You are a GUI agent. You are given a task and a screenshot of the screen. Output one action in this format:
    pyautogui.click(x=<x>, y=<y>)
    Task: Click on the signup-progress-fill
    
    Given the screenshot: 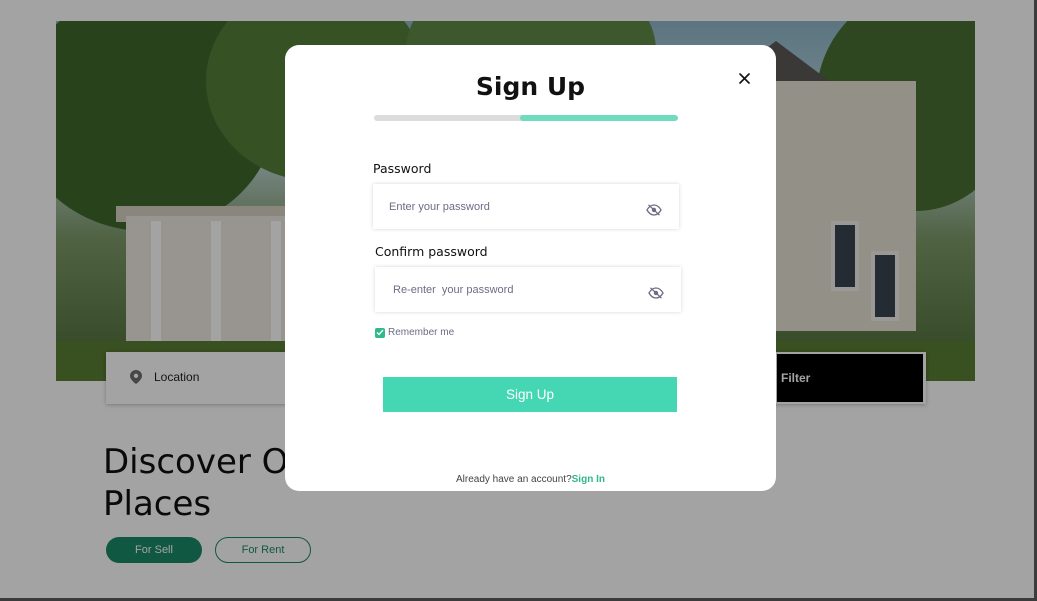 What is the action you would take?
    pyautogui.click(x=598, y=118)
    